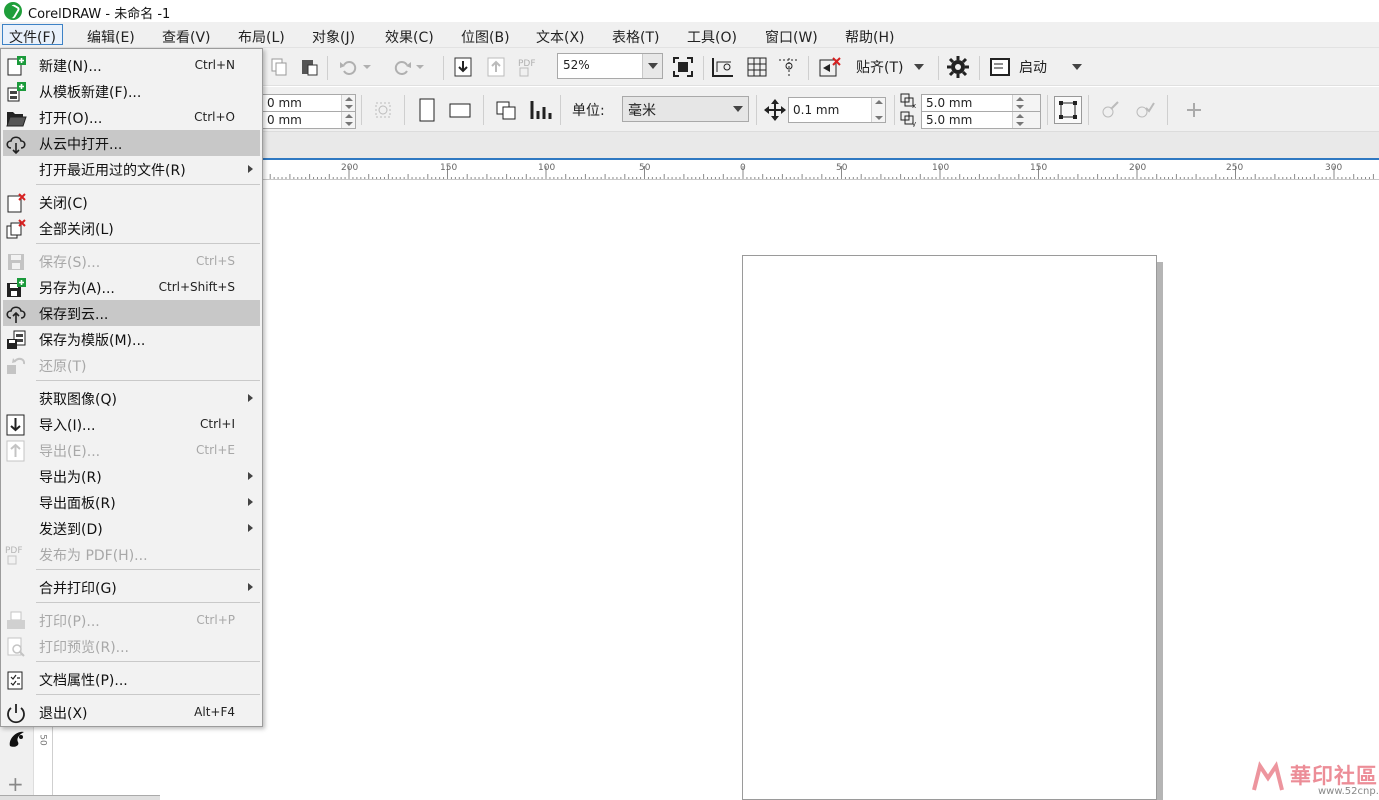 The height and width of the screenshot is (800, 1379). What do you see at coordinates (32, 35) in the screenshot?
I see `menu-file: 文件(F)` at bounding box center [32, 35].